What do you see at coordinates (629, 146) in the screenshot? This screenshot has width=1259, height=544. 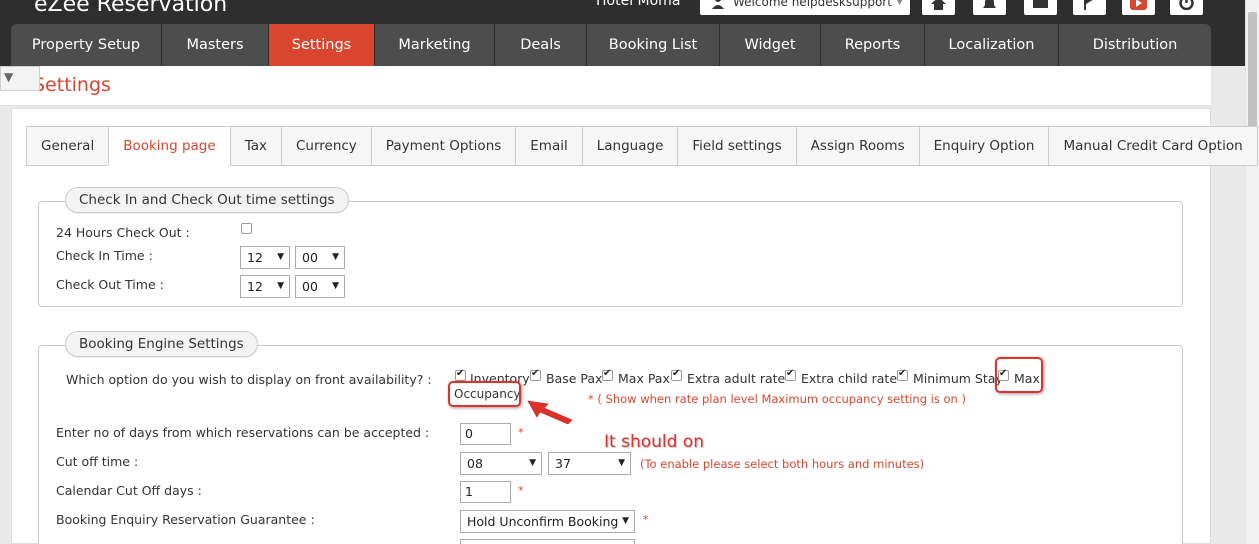 I see `tab-language: Language` at bounding box center [629, 146].